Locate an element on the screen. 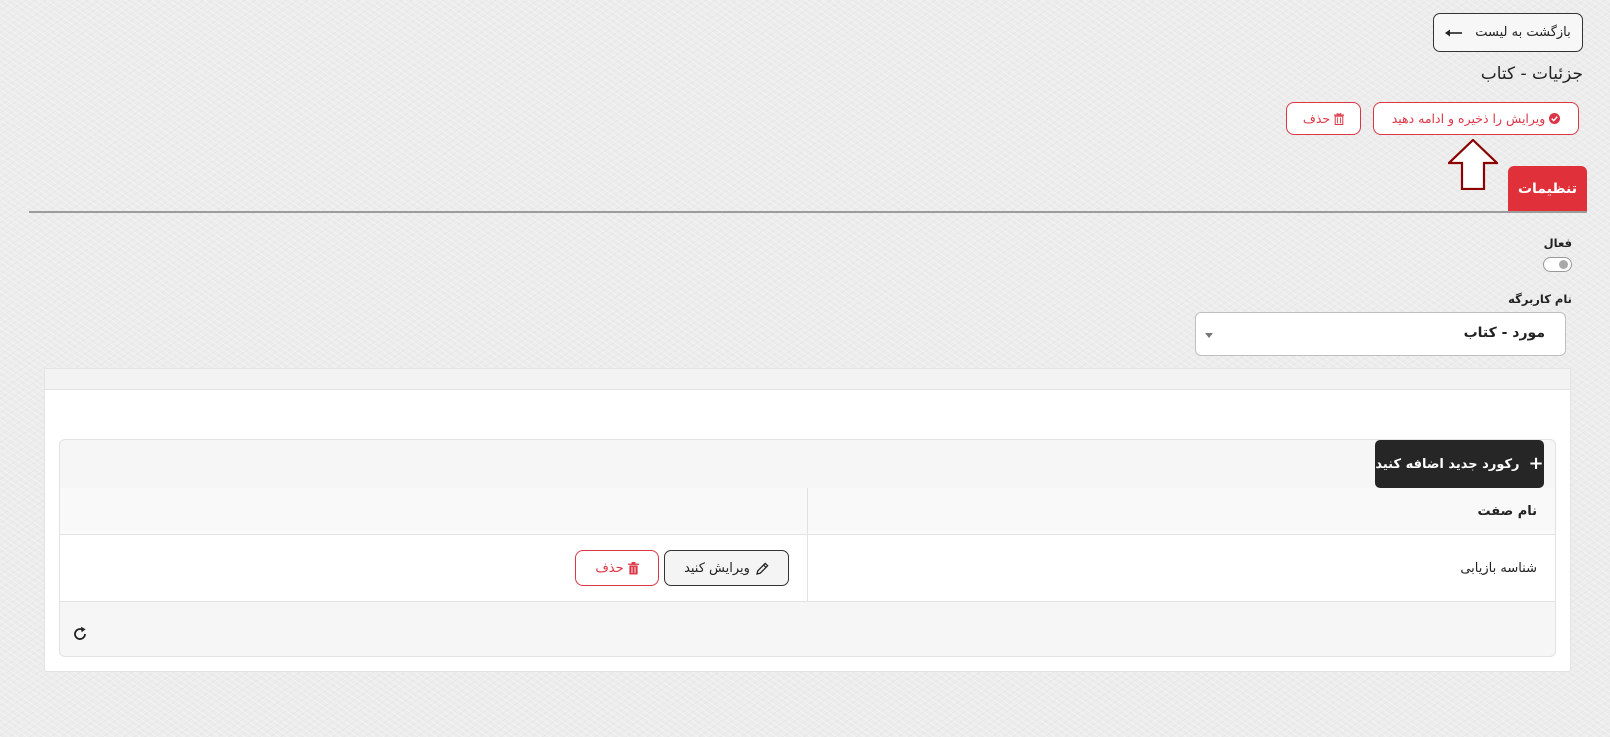 The width and height of the screenshot is (1610, 737). delete-label: حذف is located at coordinates (1316, 118).